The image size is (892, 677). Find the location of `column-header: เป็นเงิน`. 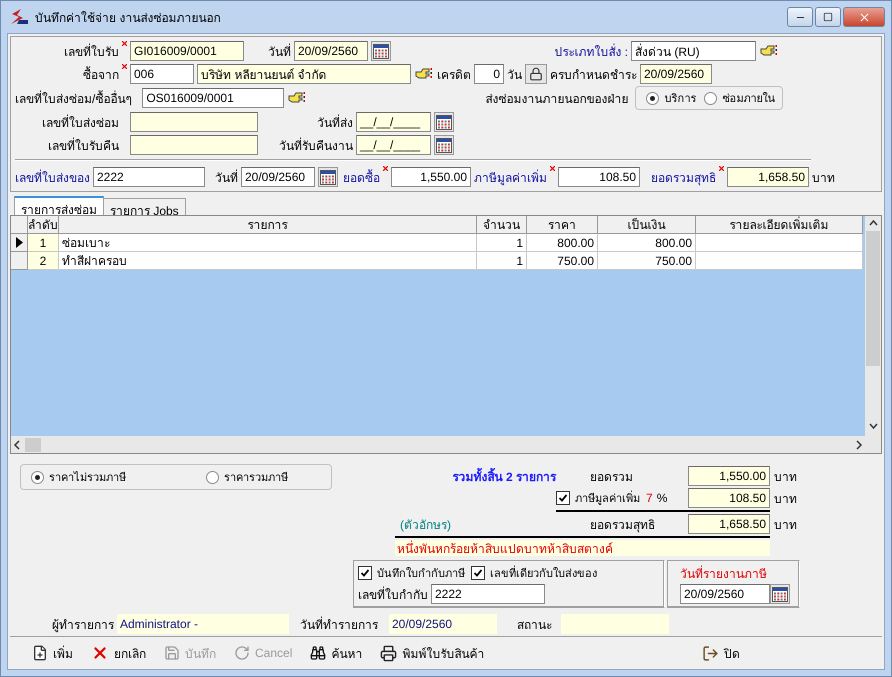

column-header: เป็นเงิน is located at coordinates (647, 225).